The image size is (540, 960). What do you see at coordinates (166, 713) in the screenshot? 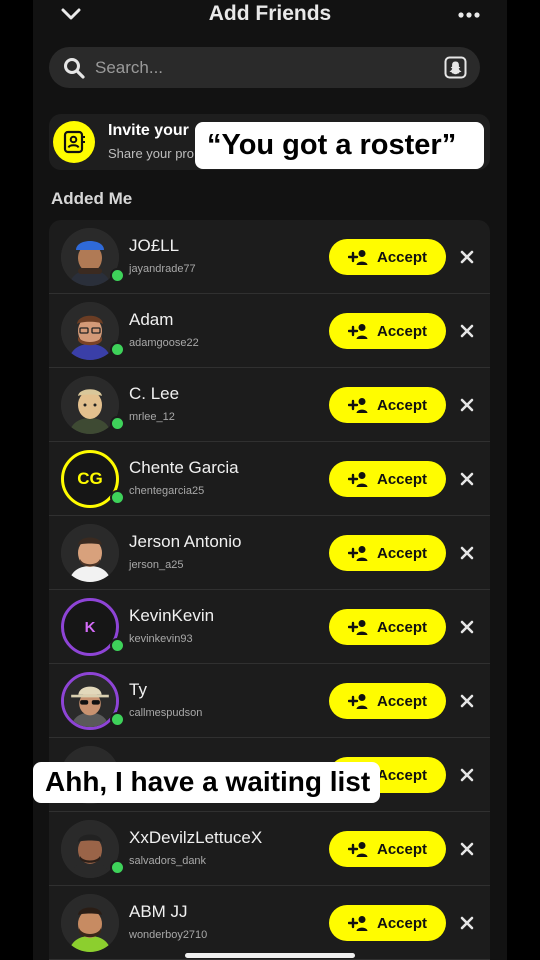
I see `friend-username: callmespudson` at bounding box center [166, 713].